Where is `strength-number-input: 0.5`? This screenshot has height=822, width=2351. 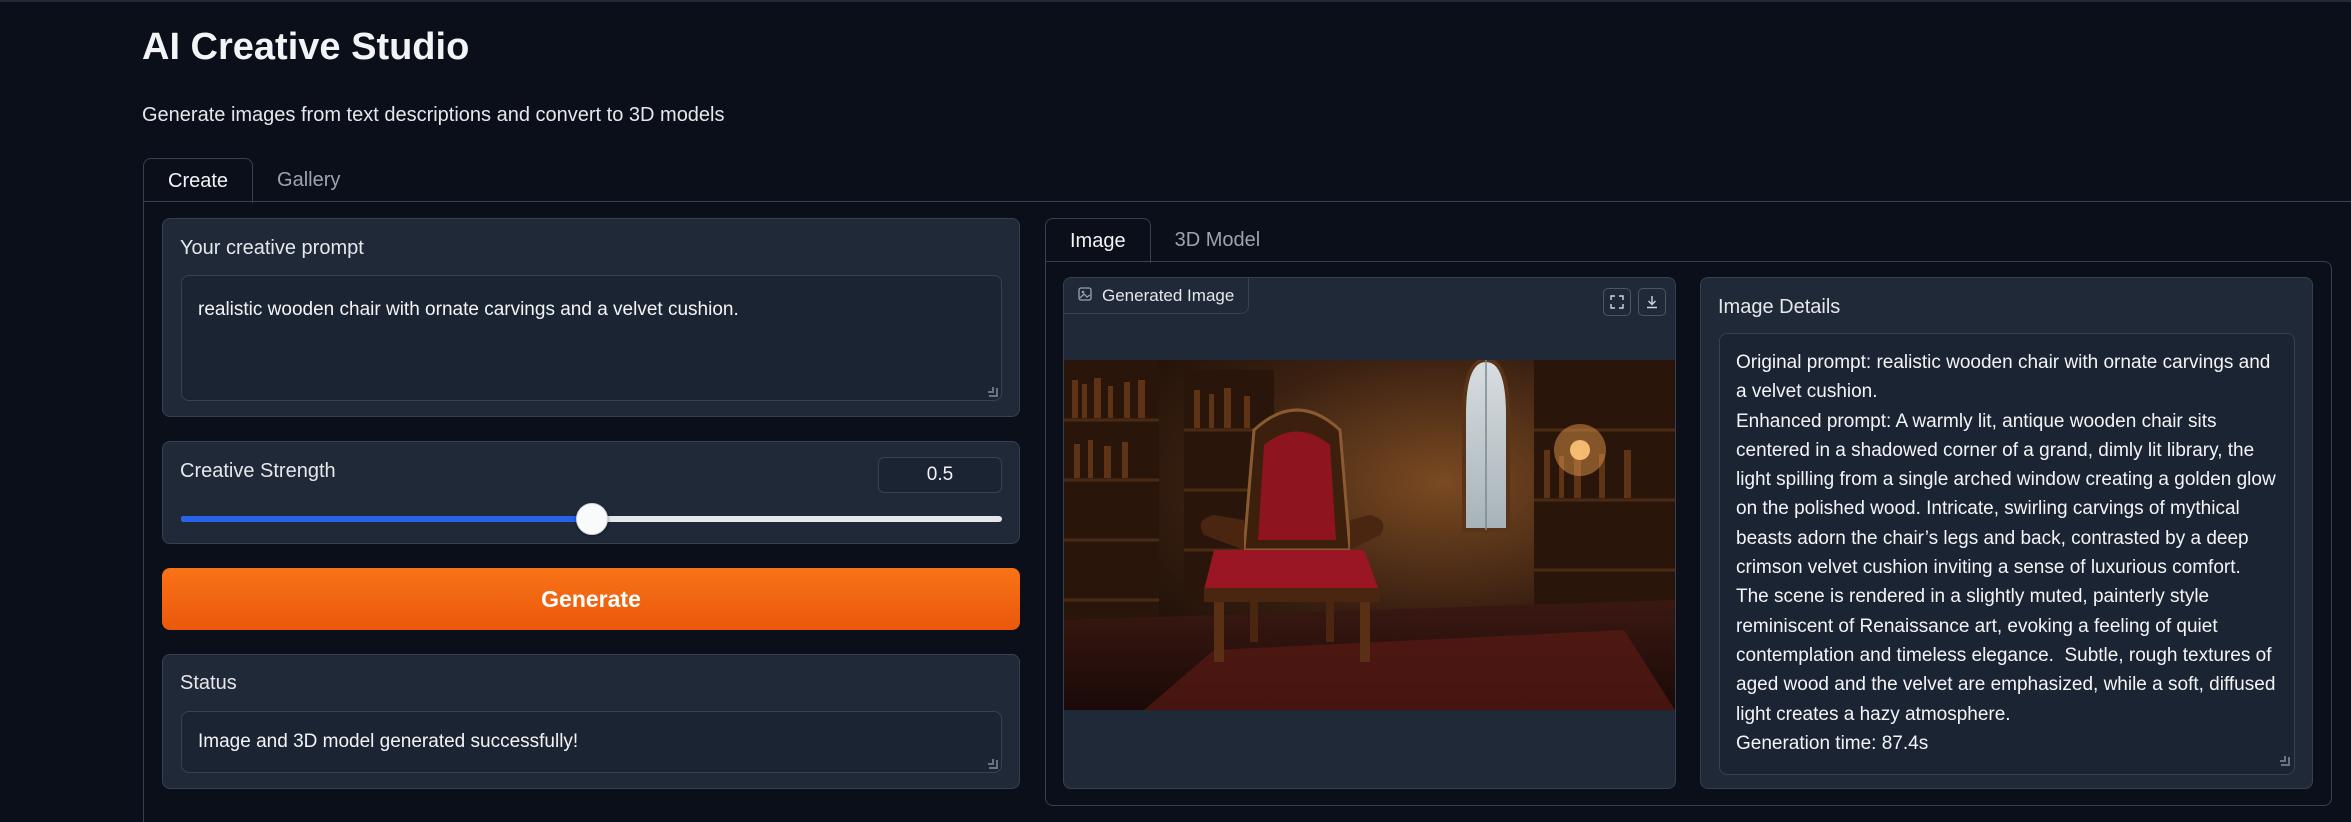
strength-number-input: 0.5 is located at coordinates (940, 475).